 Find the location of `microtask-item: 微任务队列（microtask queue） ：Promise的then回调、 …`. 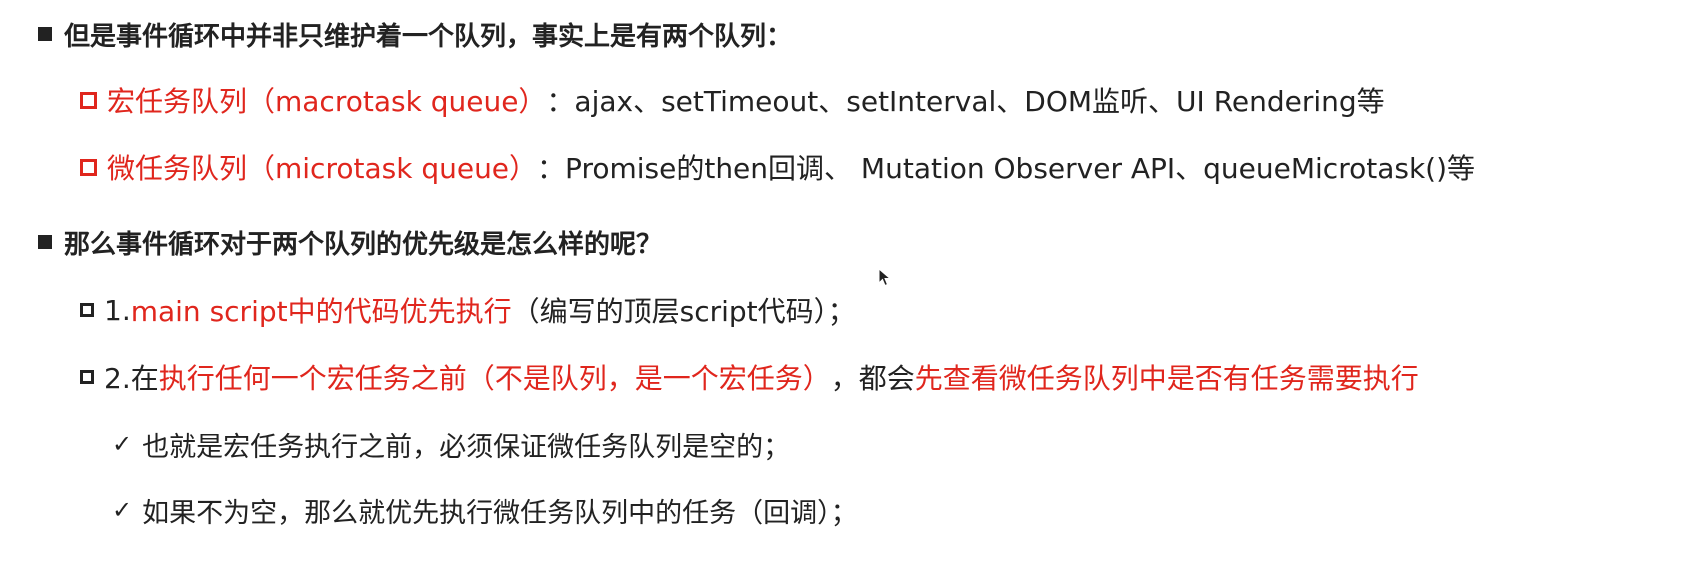

microtask-item: 微任务队列（microtask queue） ：Promise的then回调、 … is located at coordinates (777, 167).